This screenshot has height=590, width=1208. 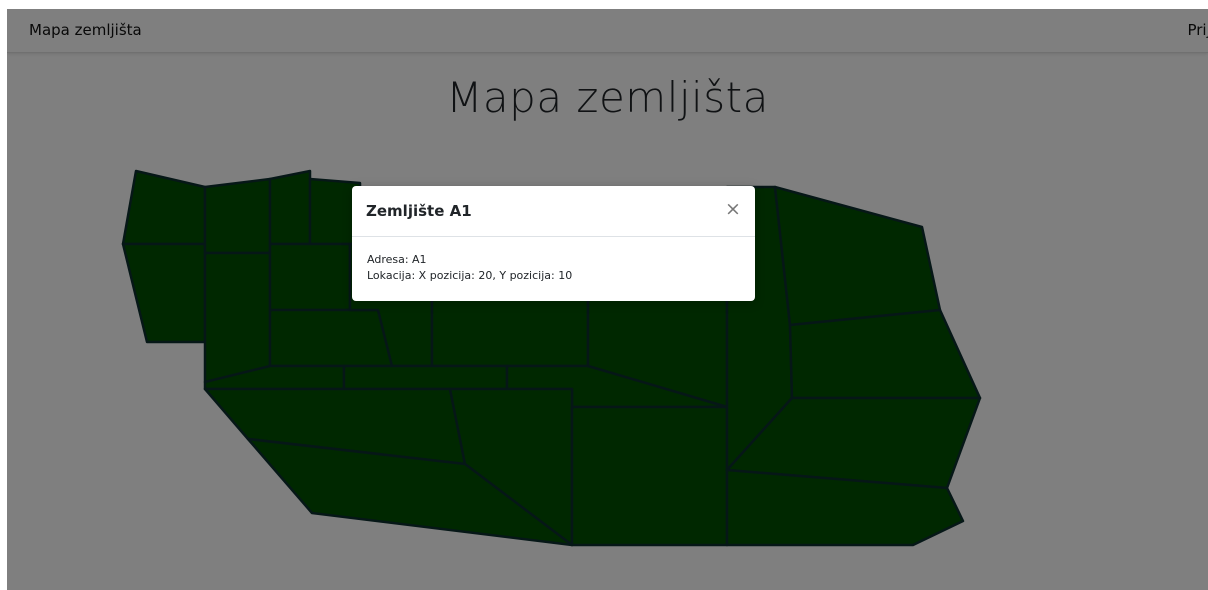 I want to click on close-icon: ×, so click(x=733, y=209).